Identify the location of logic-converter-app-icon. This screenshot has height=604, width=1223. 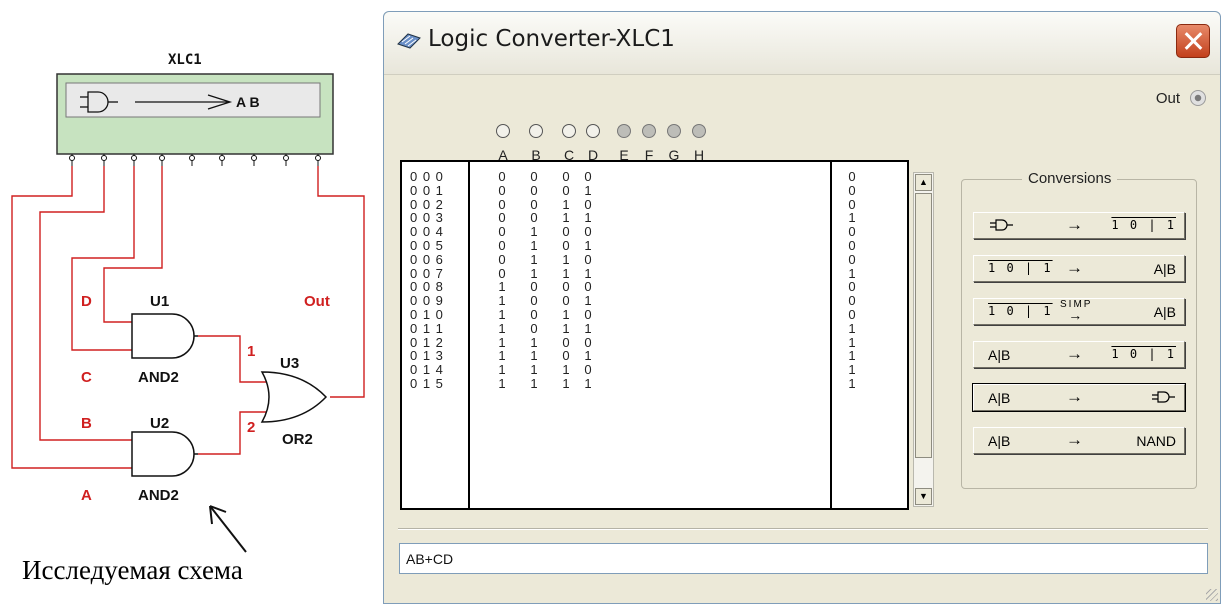
(409, 41).